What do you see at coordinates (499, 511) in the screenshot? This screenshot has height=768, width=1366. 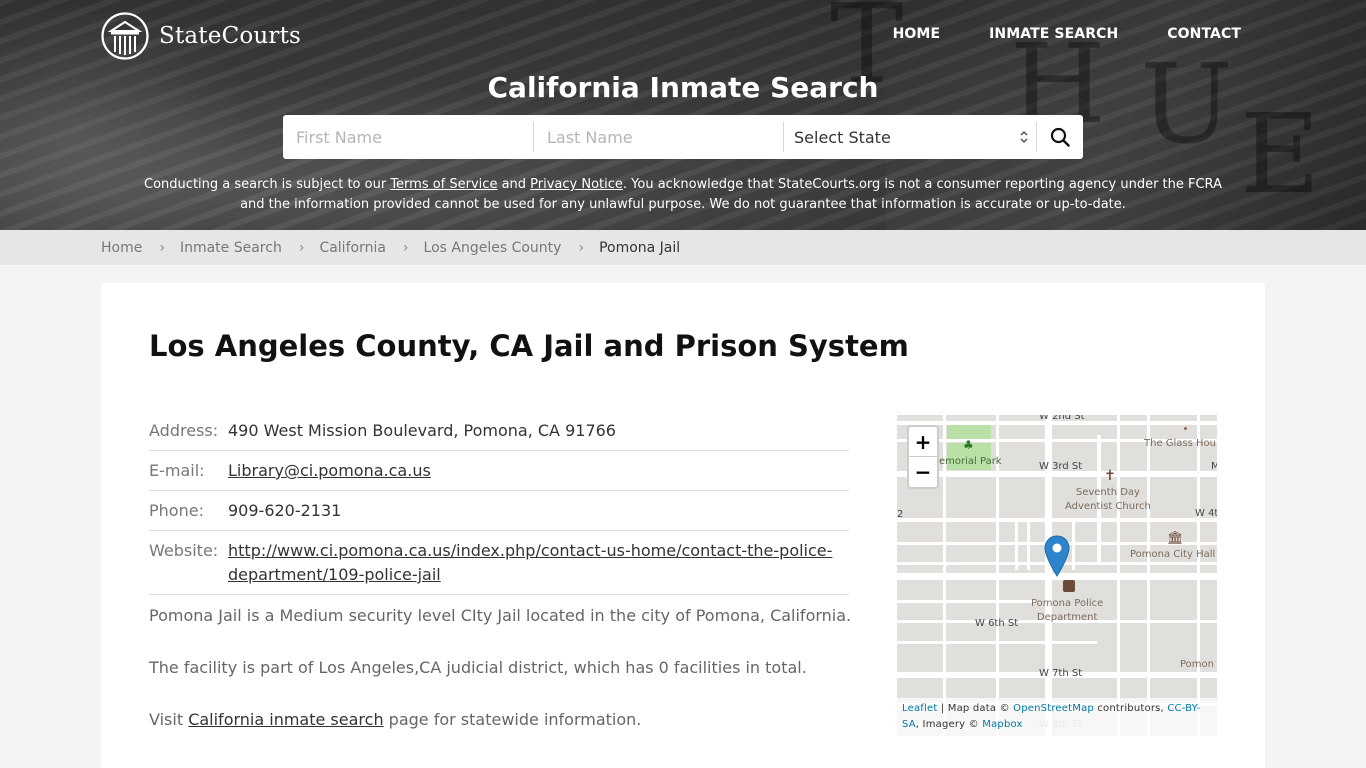 I see `info-row-phone: Phone: 909-620-2131` at bounding box center [499, 511].